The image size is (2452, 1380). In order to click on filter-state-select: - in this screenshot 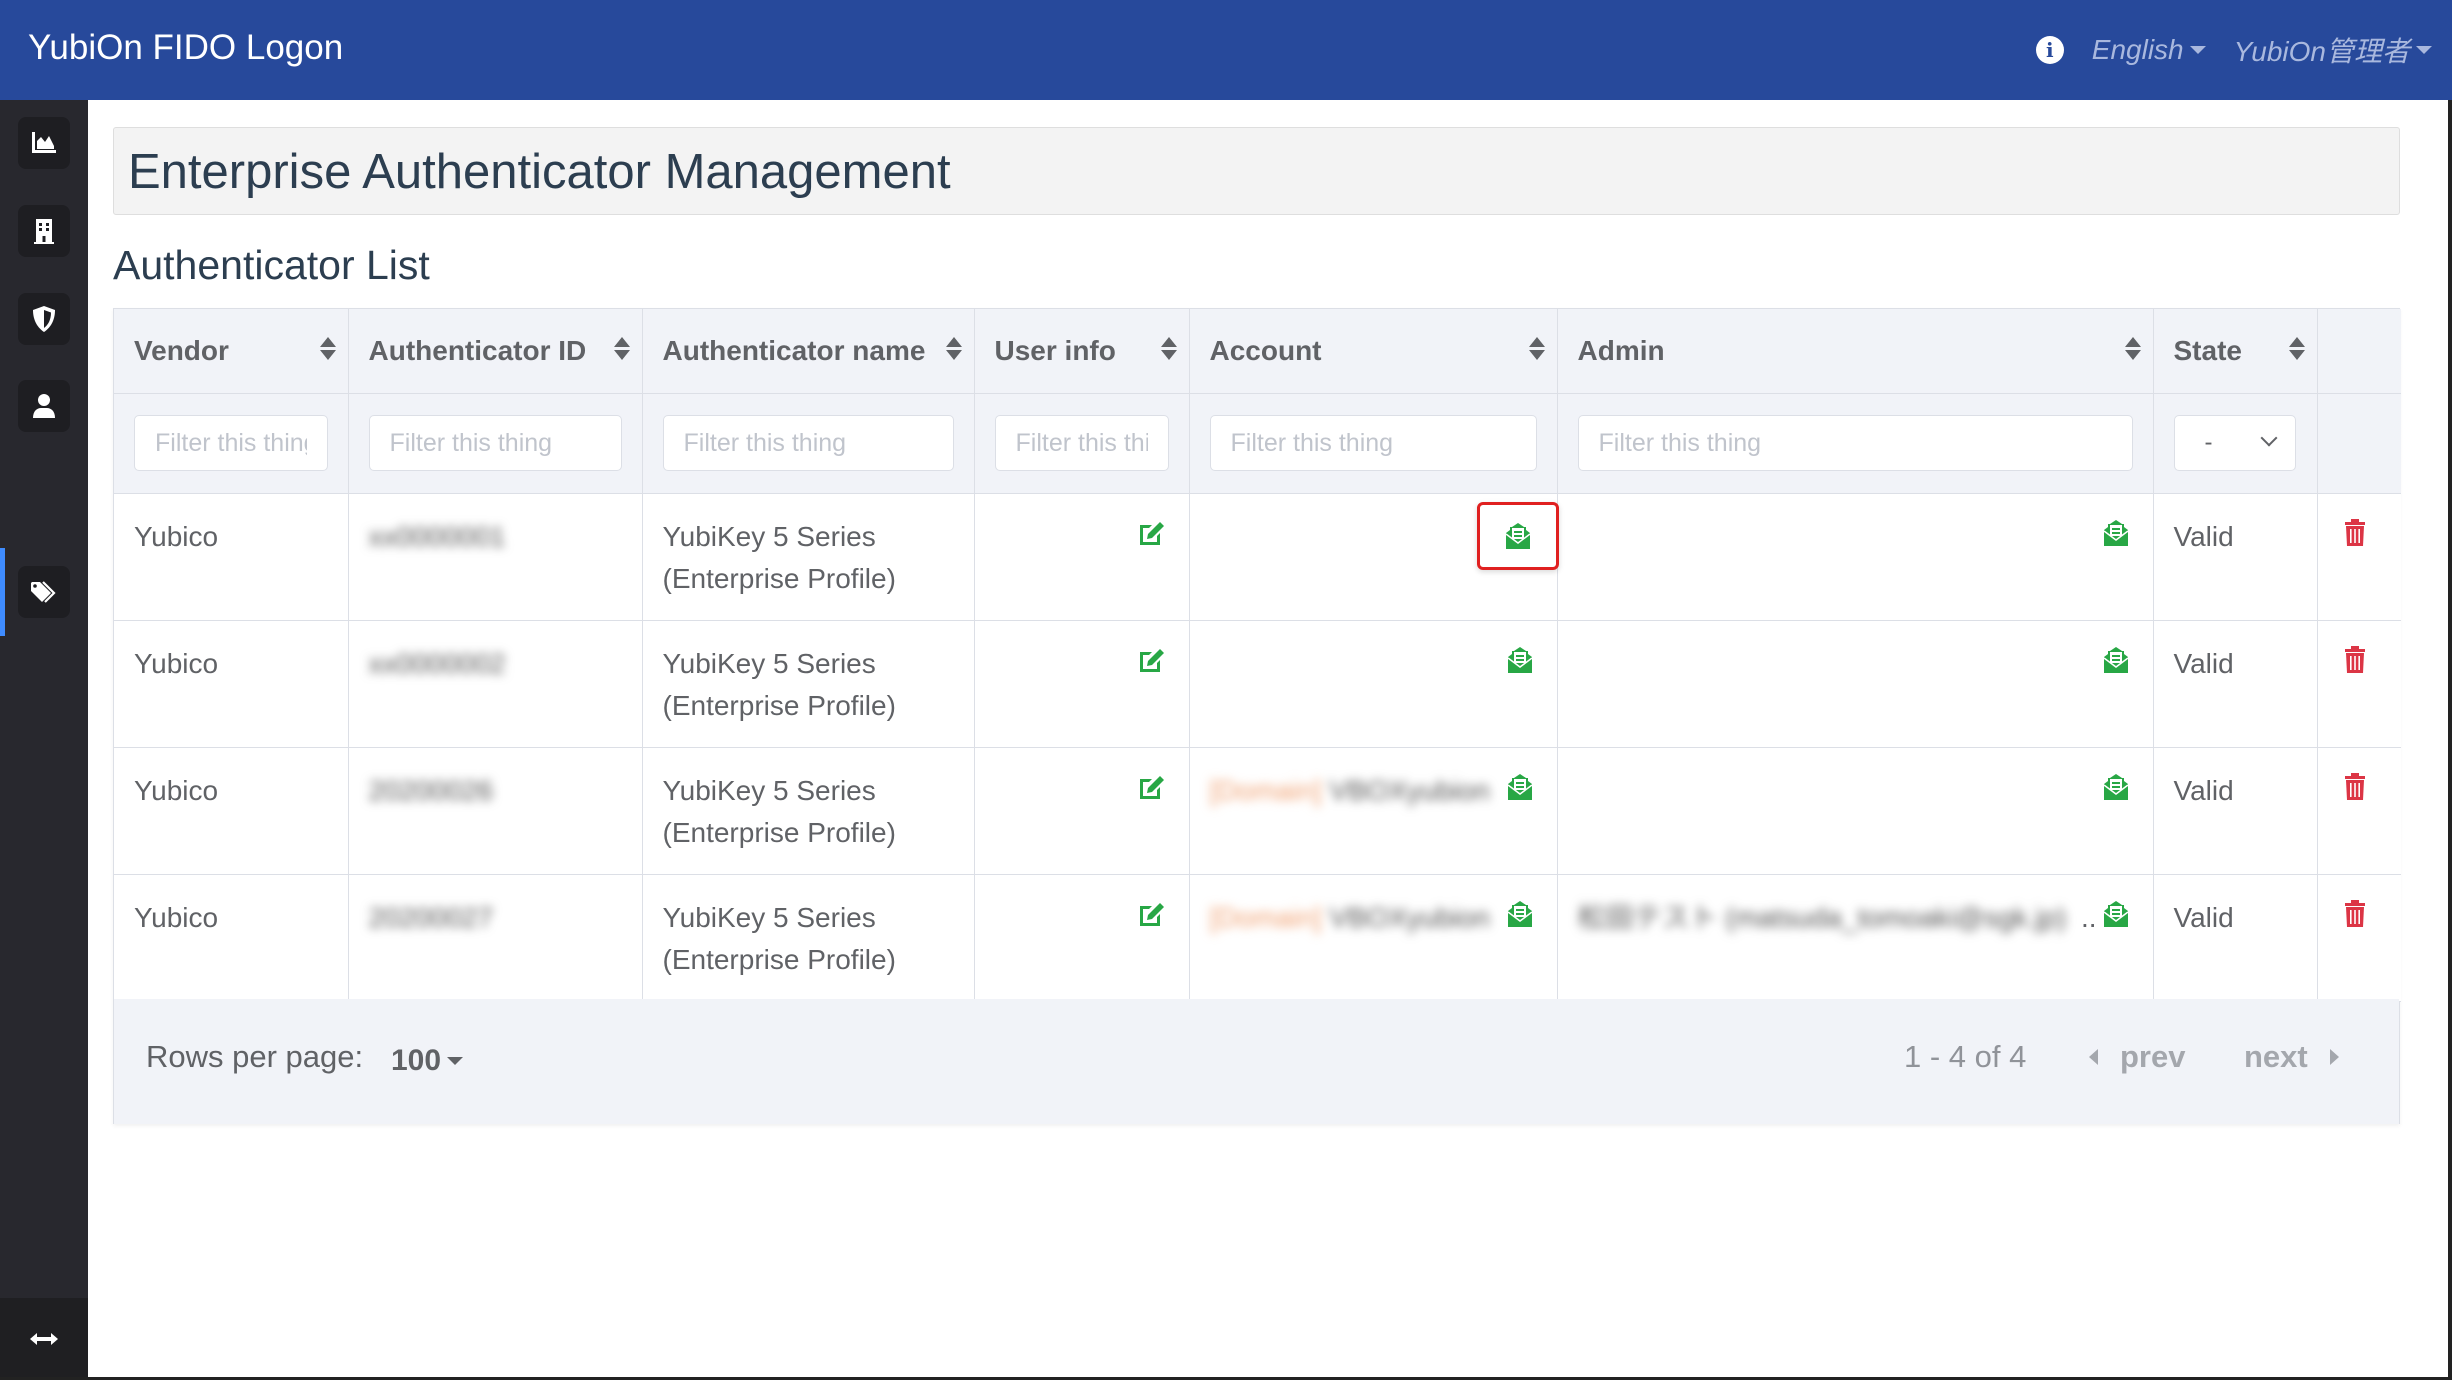, I will do `click(2234, 443)`.